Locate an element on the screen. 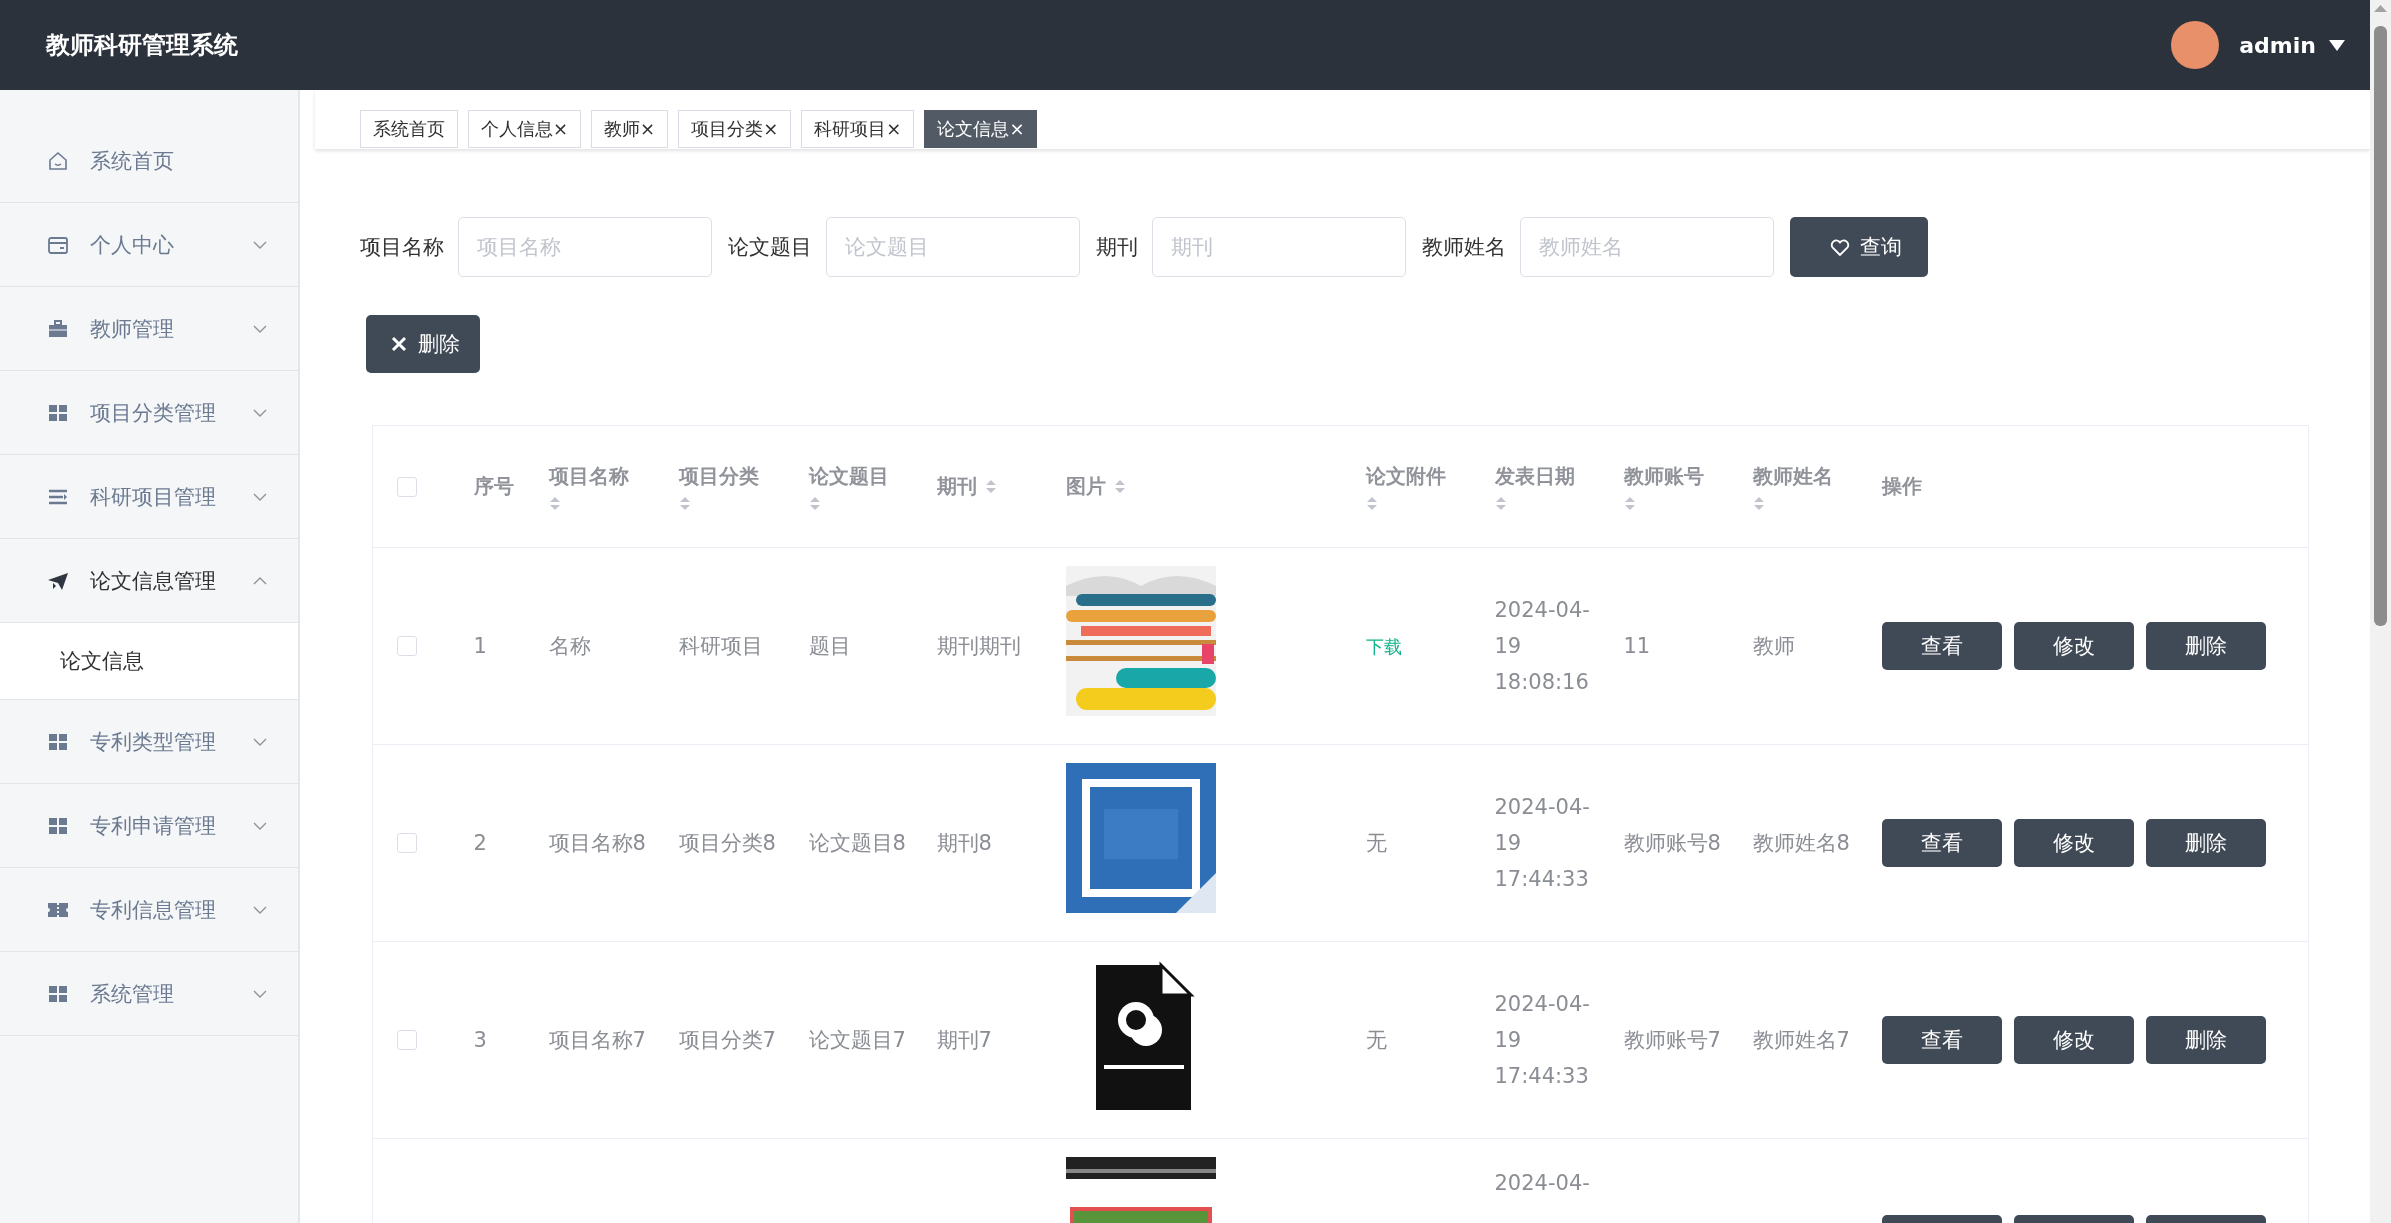  search-field: 教师姓名 is located at coordinates (1647, 247).